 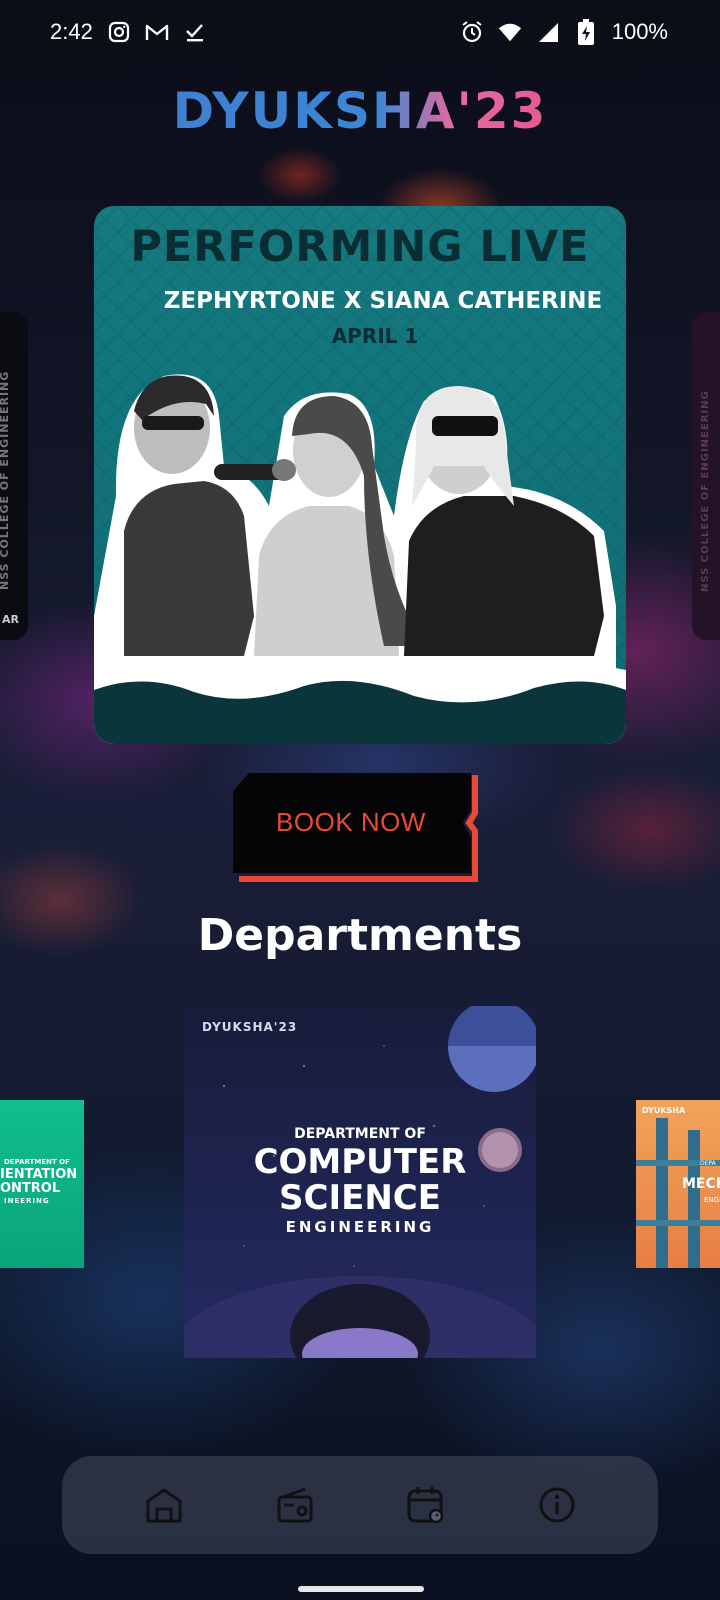 I want to click on dept-left-line3: INEERING, so click(x=27, y=1201).